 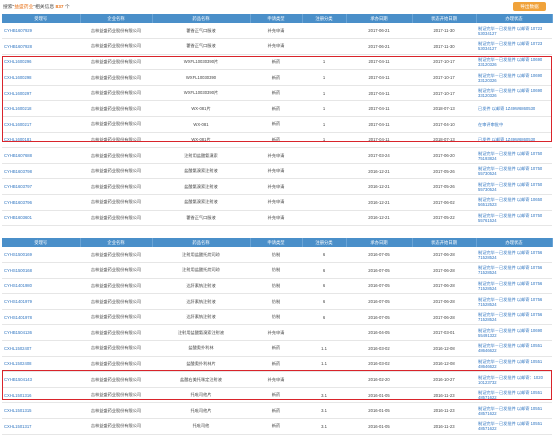 What do you see at coordinates (514, 333) in the screenshot?
I see `cell-status: 制证完毕－已发批件 以邮寄 10690 55491322` at bounding box center [514, 333].